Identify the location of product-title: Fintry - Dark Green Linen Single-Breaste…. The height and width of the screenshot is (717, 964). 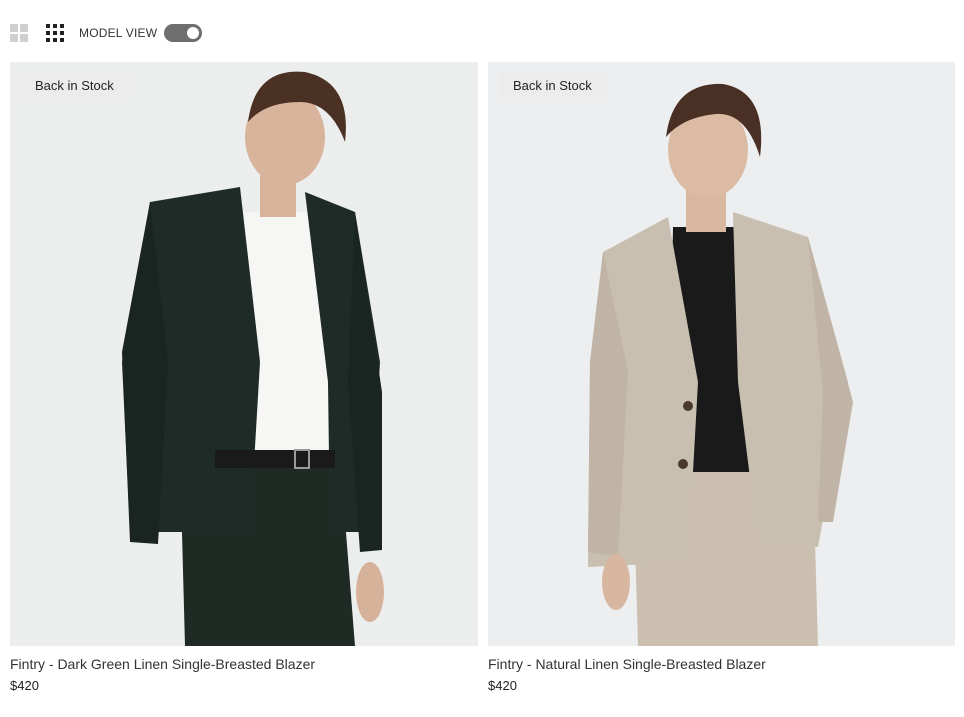
(244, 664).